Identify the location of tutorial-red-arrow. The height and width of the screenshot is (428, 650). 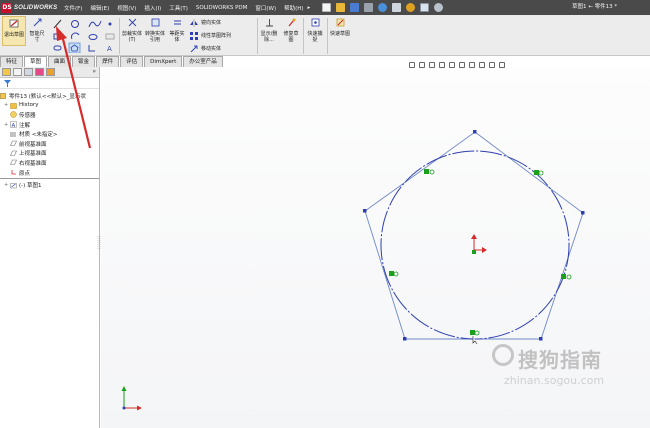
(74, 87).